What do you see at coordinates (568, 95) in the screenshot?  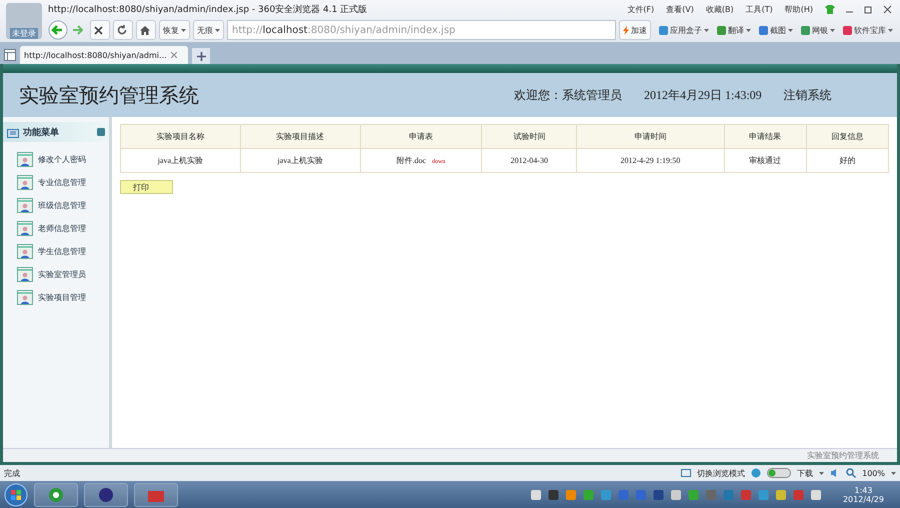 I see `welcome-text: 欢迎您：系统管理员` at bounding box center [568, 95].